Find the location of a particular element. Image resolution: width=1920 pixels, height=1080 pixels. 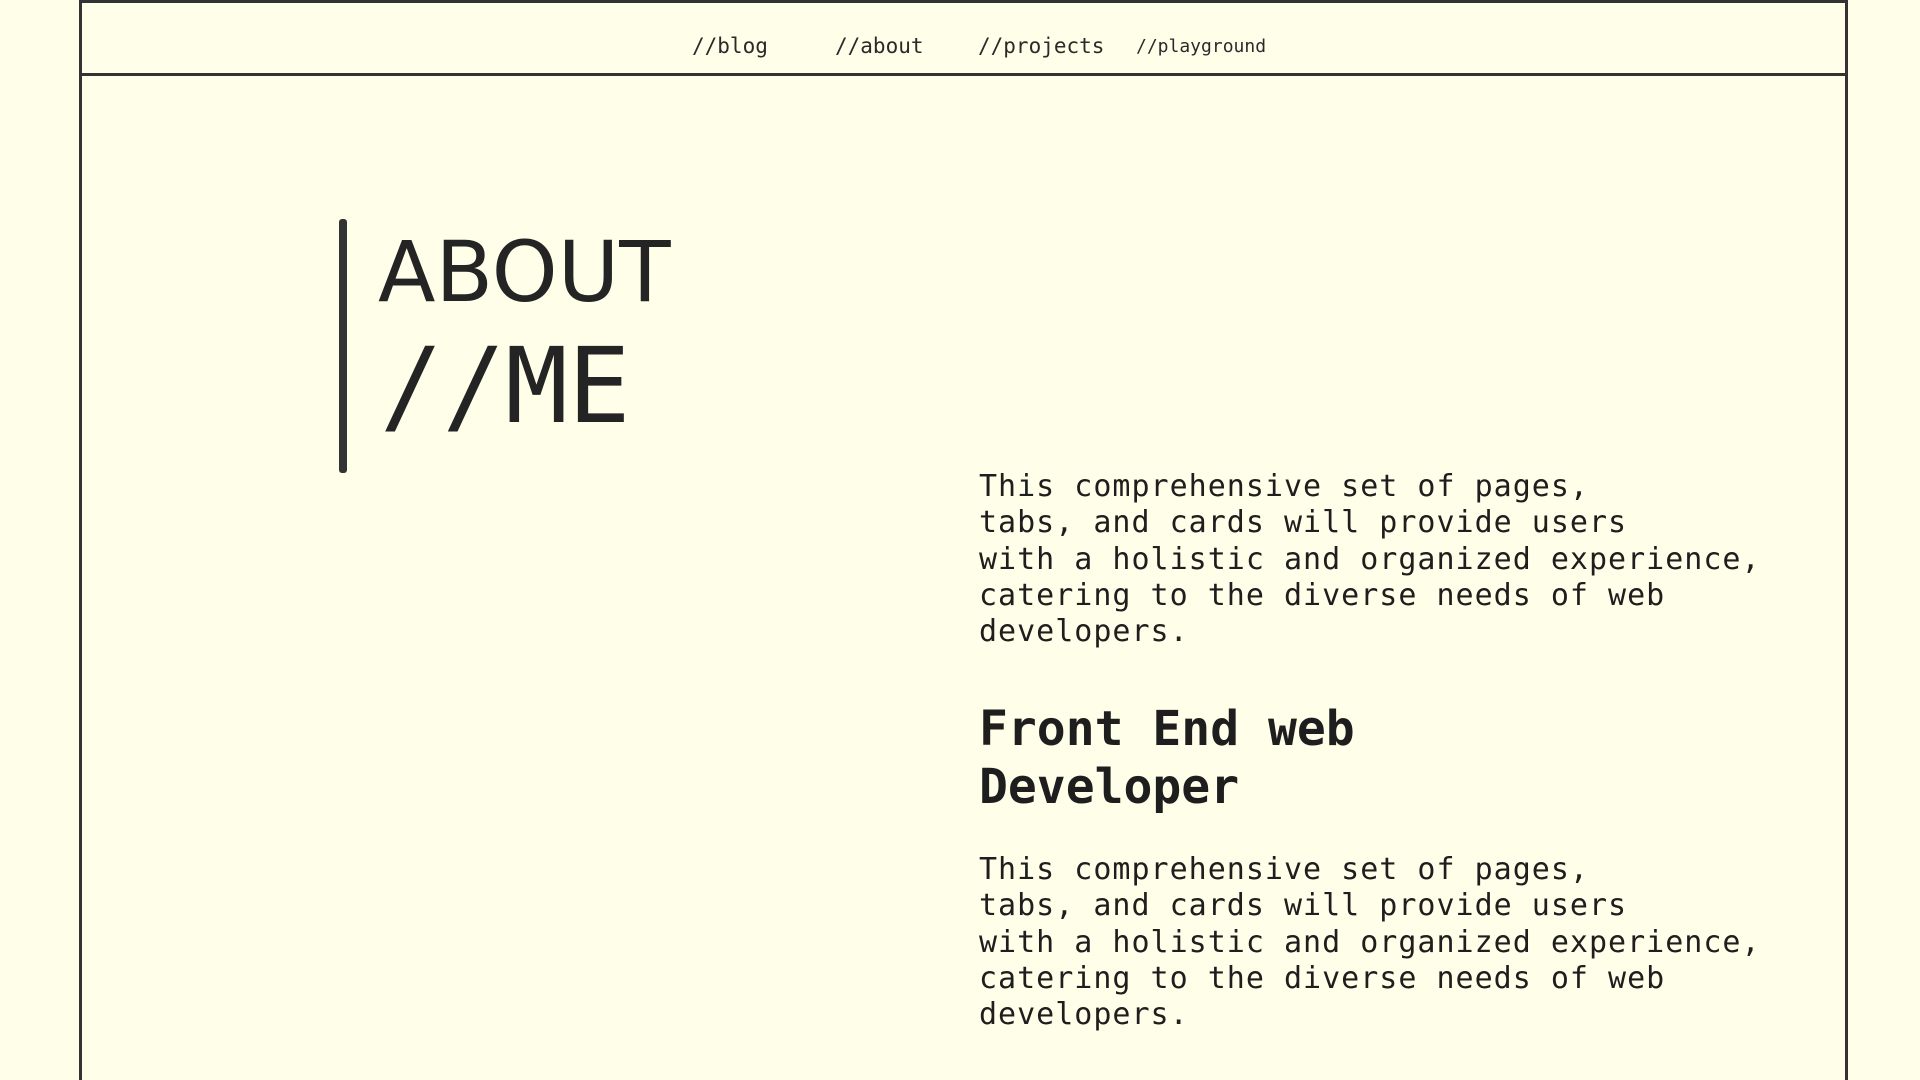

title-accent-bar is located at coordinates (343, 346).